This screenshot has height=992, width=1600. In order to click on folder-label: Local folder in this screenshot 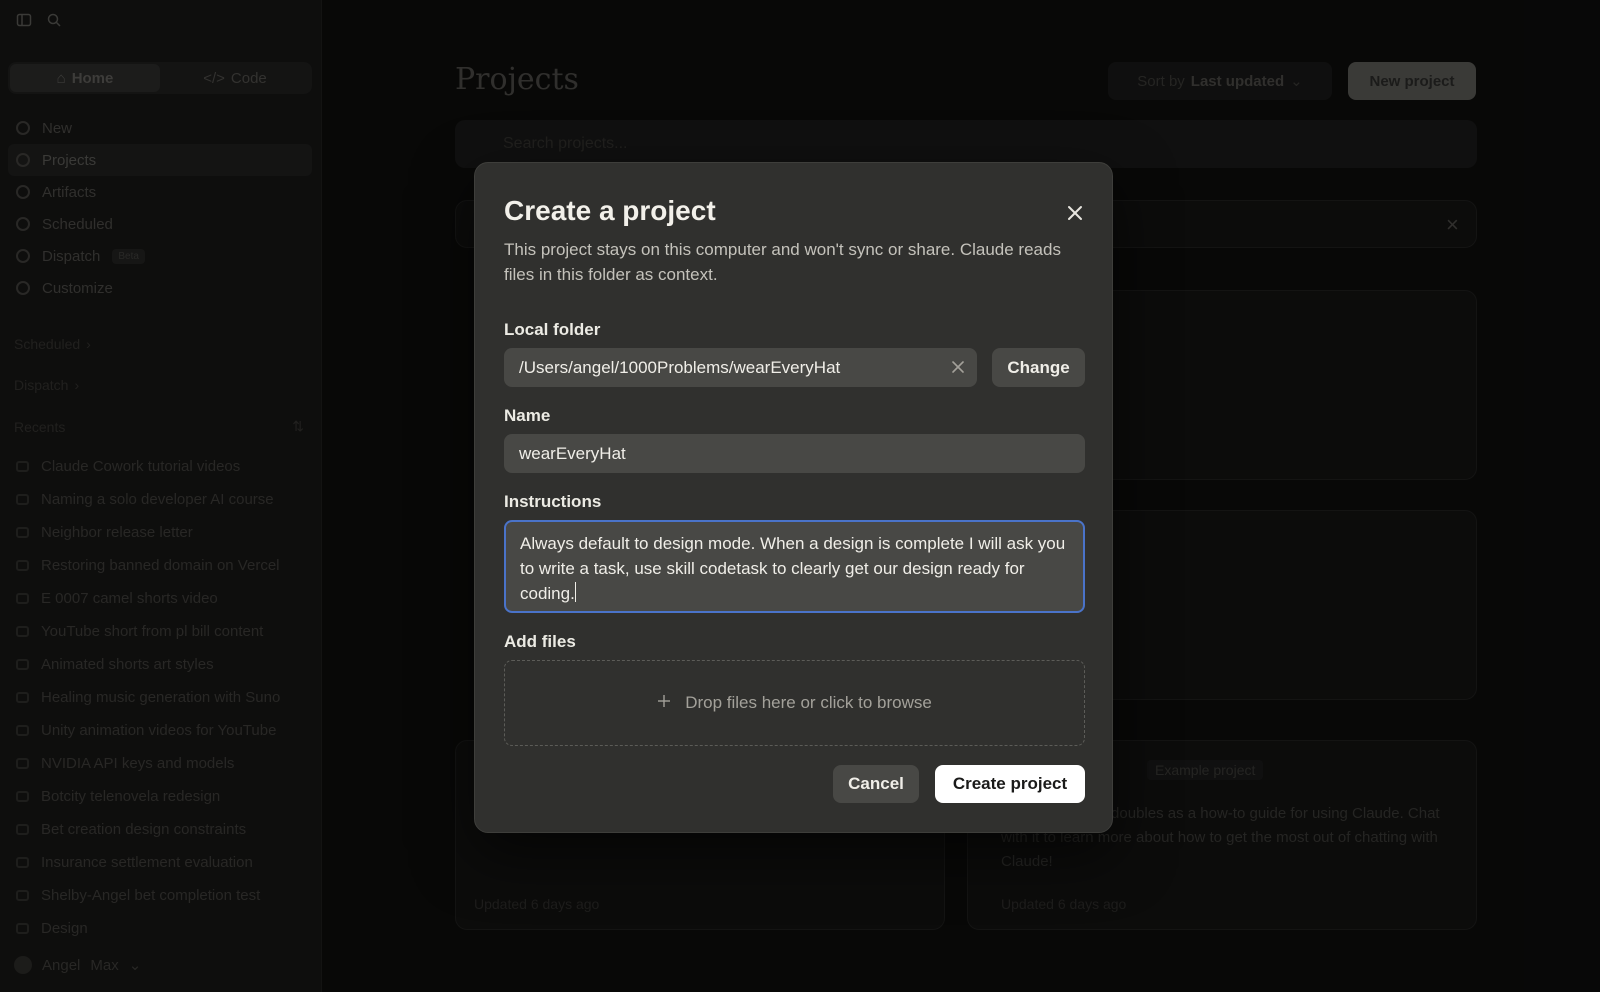, I will do `click(552, 329)`.